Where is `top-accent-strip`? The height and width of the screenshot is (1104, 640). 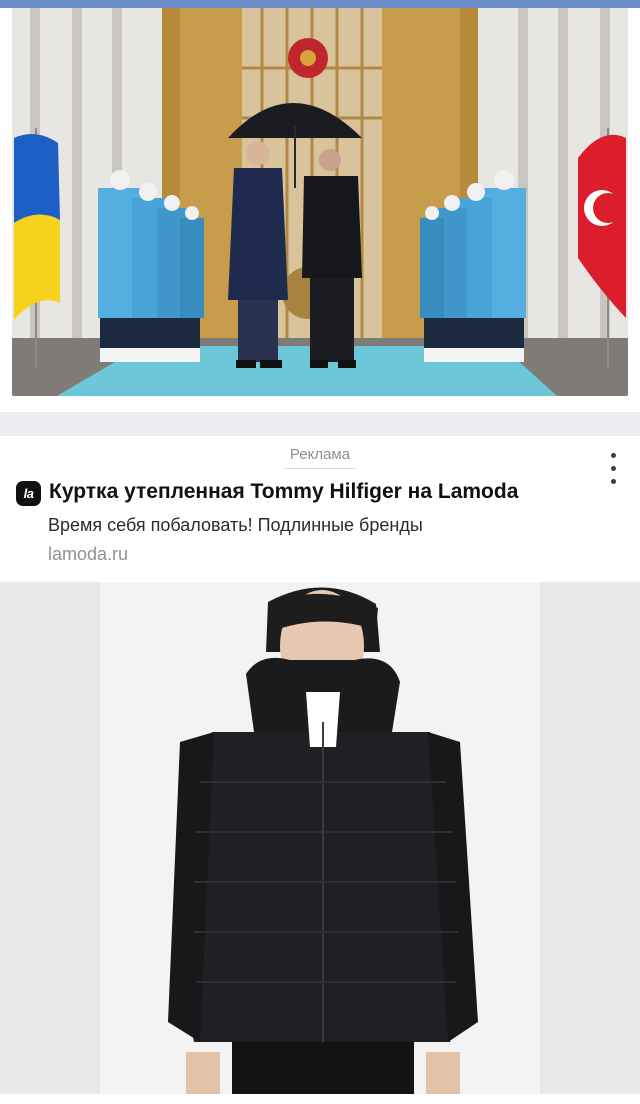 top-accent-strip is located at coordinates (320, 4).